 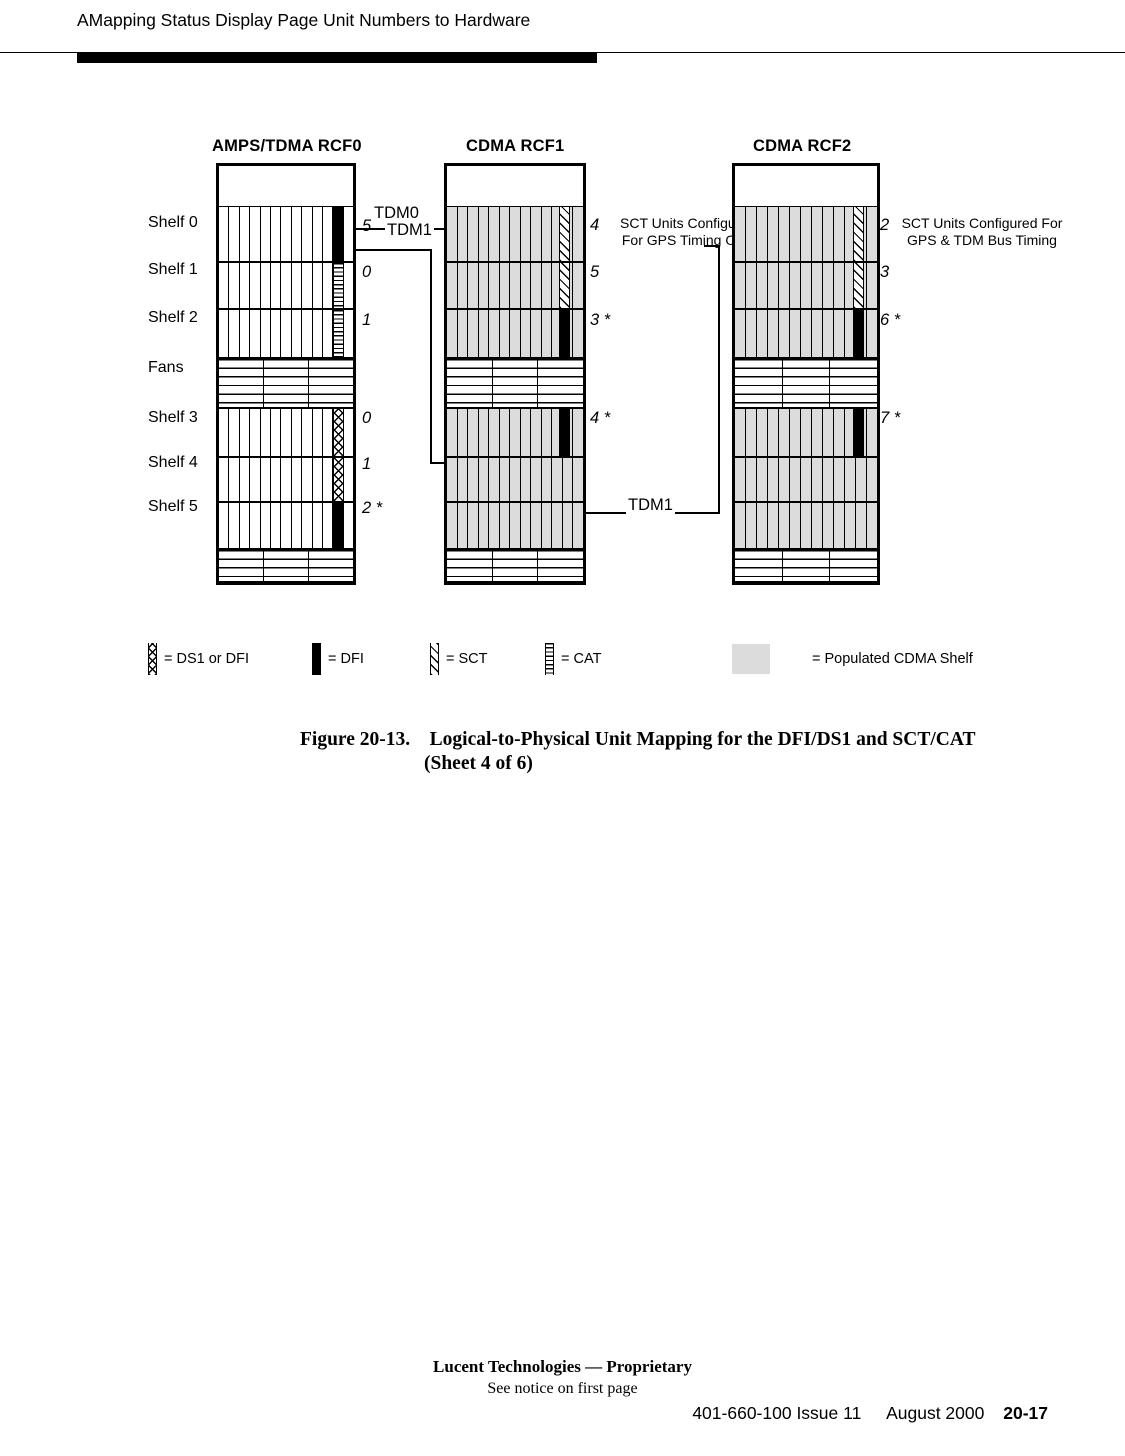 I want to click on rcf1-unit-number-3: 4 *, so click(x=600, y=418).